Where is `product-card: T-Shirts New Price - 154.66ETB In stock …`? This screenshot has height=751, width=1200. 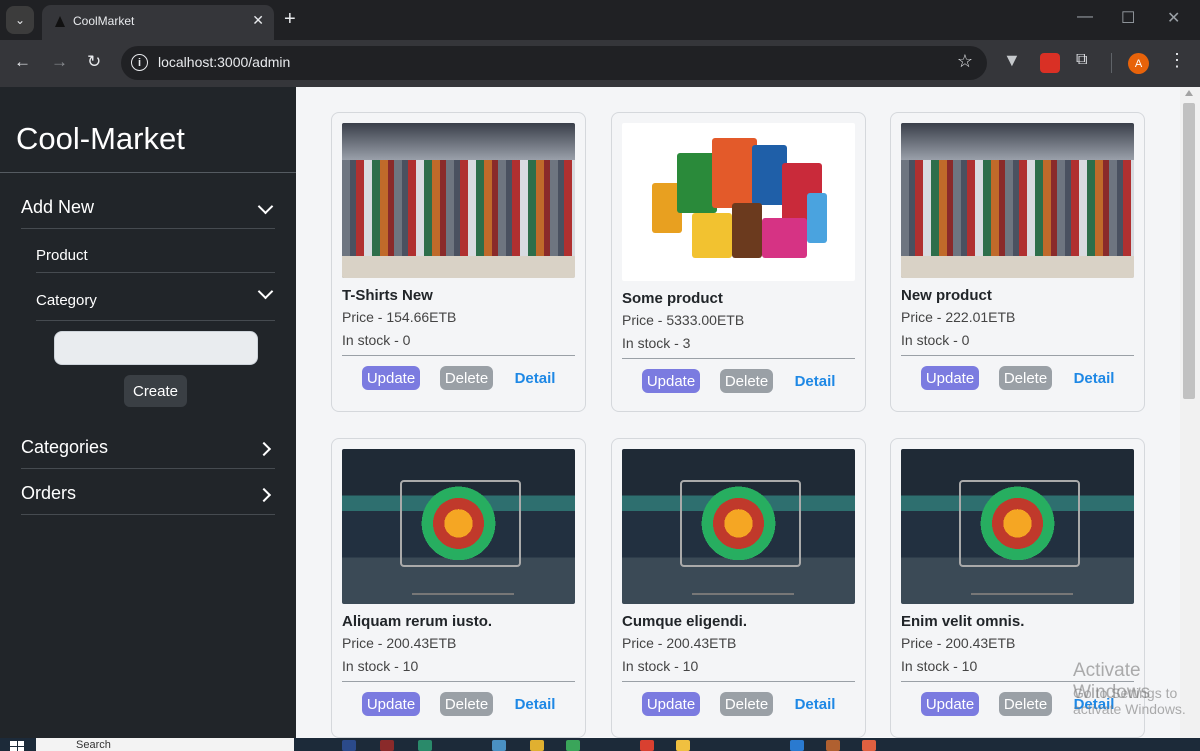 product-card: T-Shirts New Price - 154.66ETB In stock … is located at coordinates (458, 262).